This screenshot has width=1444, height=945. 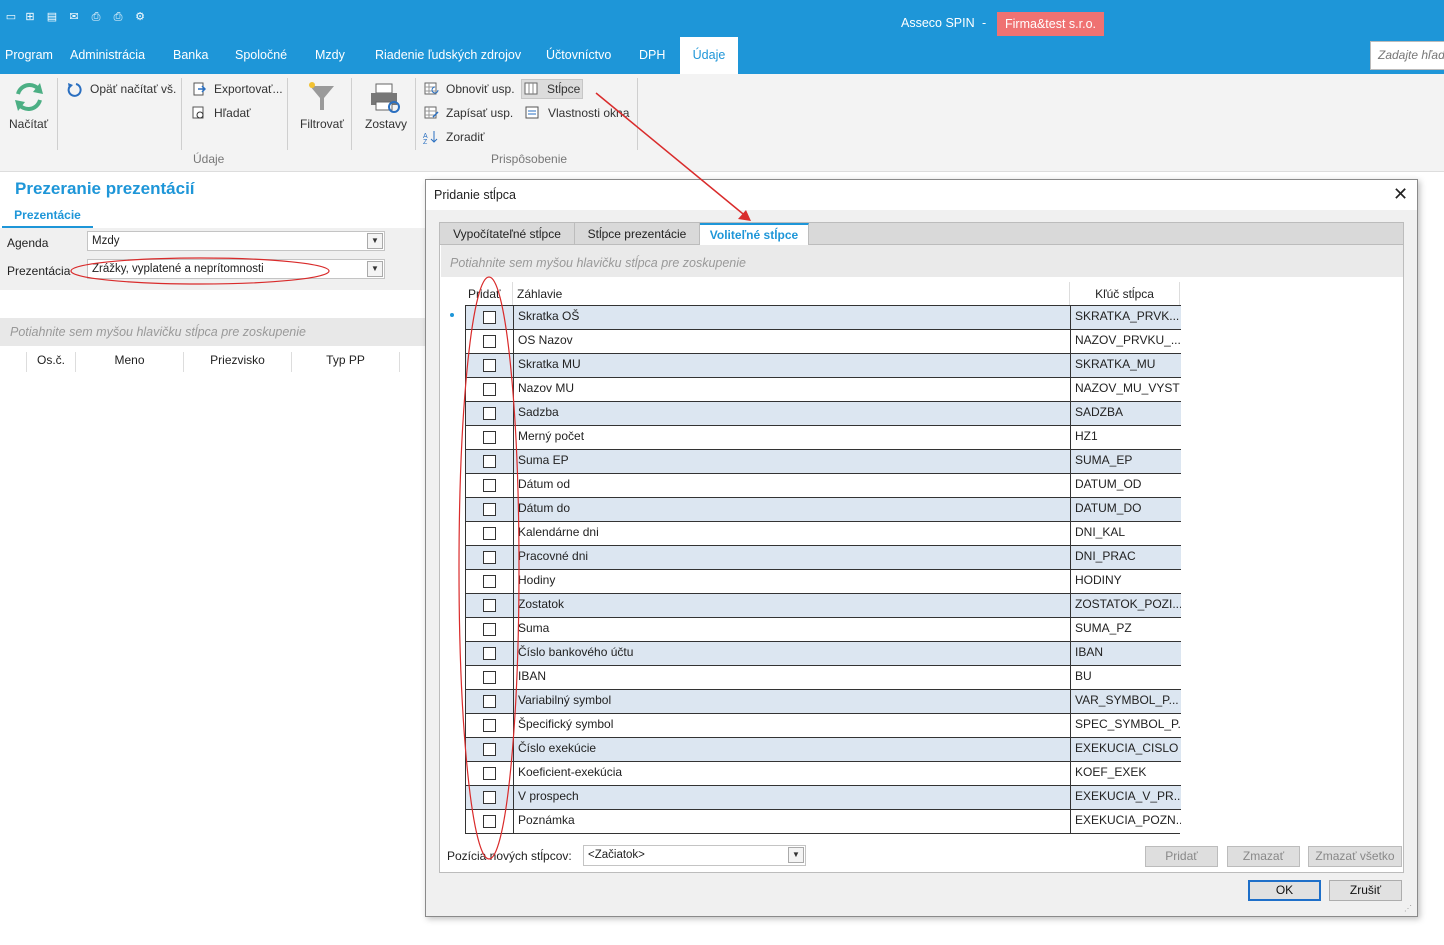 What do you see at coordinates (11, 17) in the screenshot?
I see `window-icon: ▭` at bounding box center [11, 17].